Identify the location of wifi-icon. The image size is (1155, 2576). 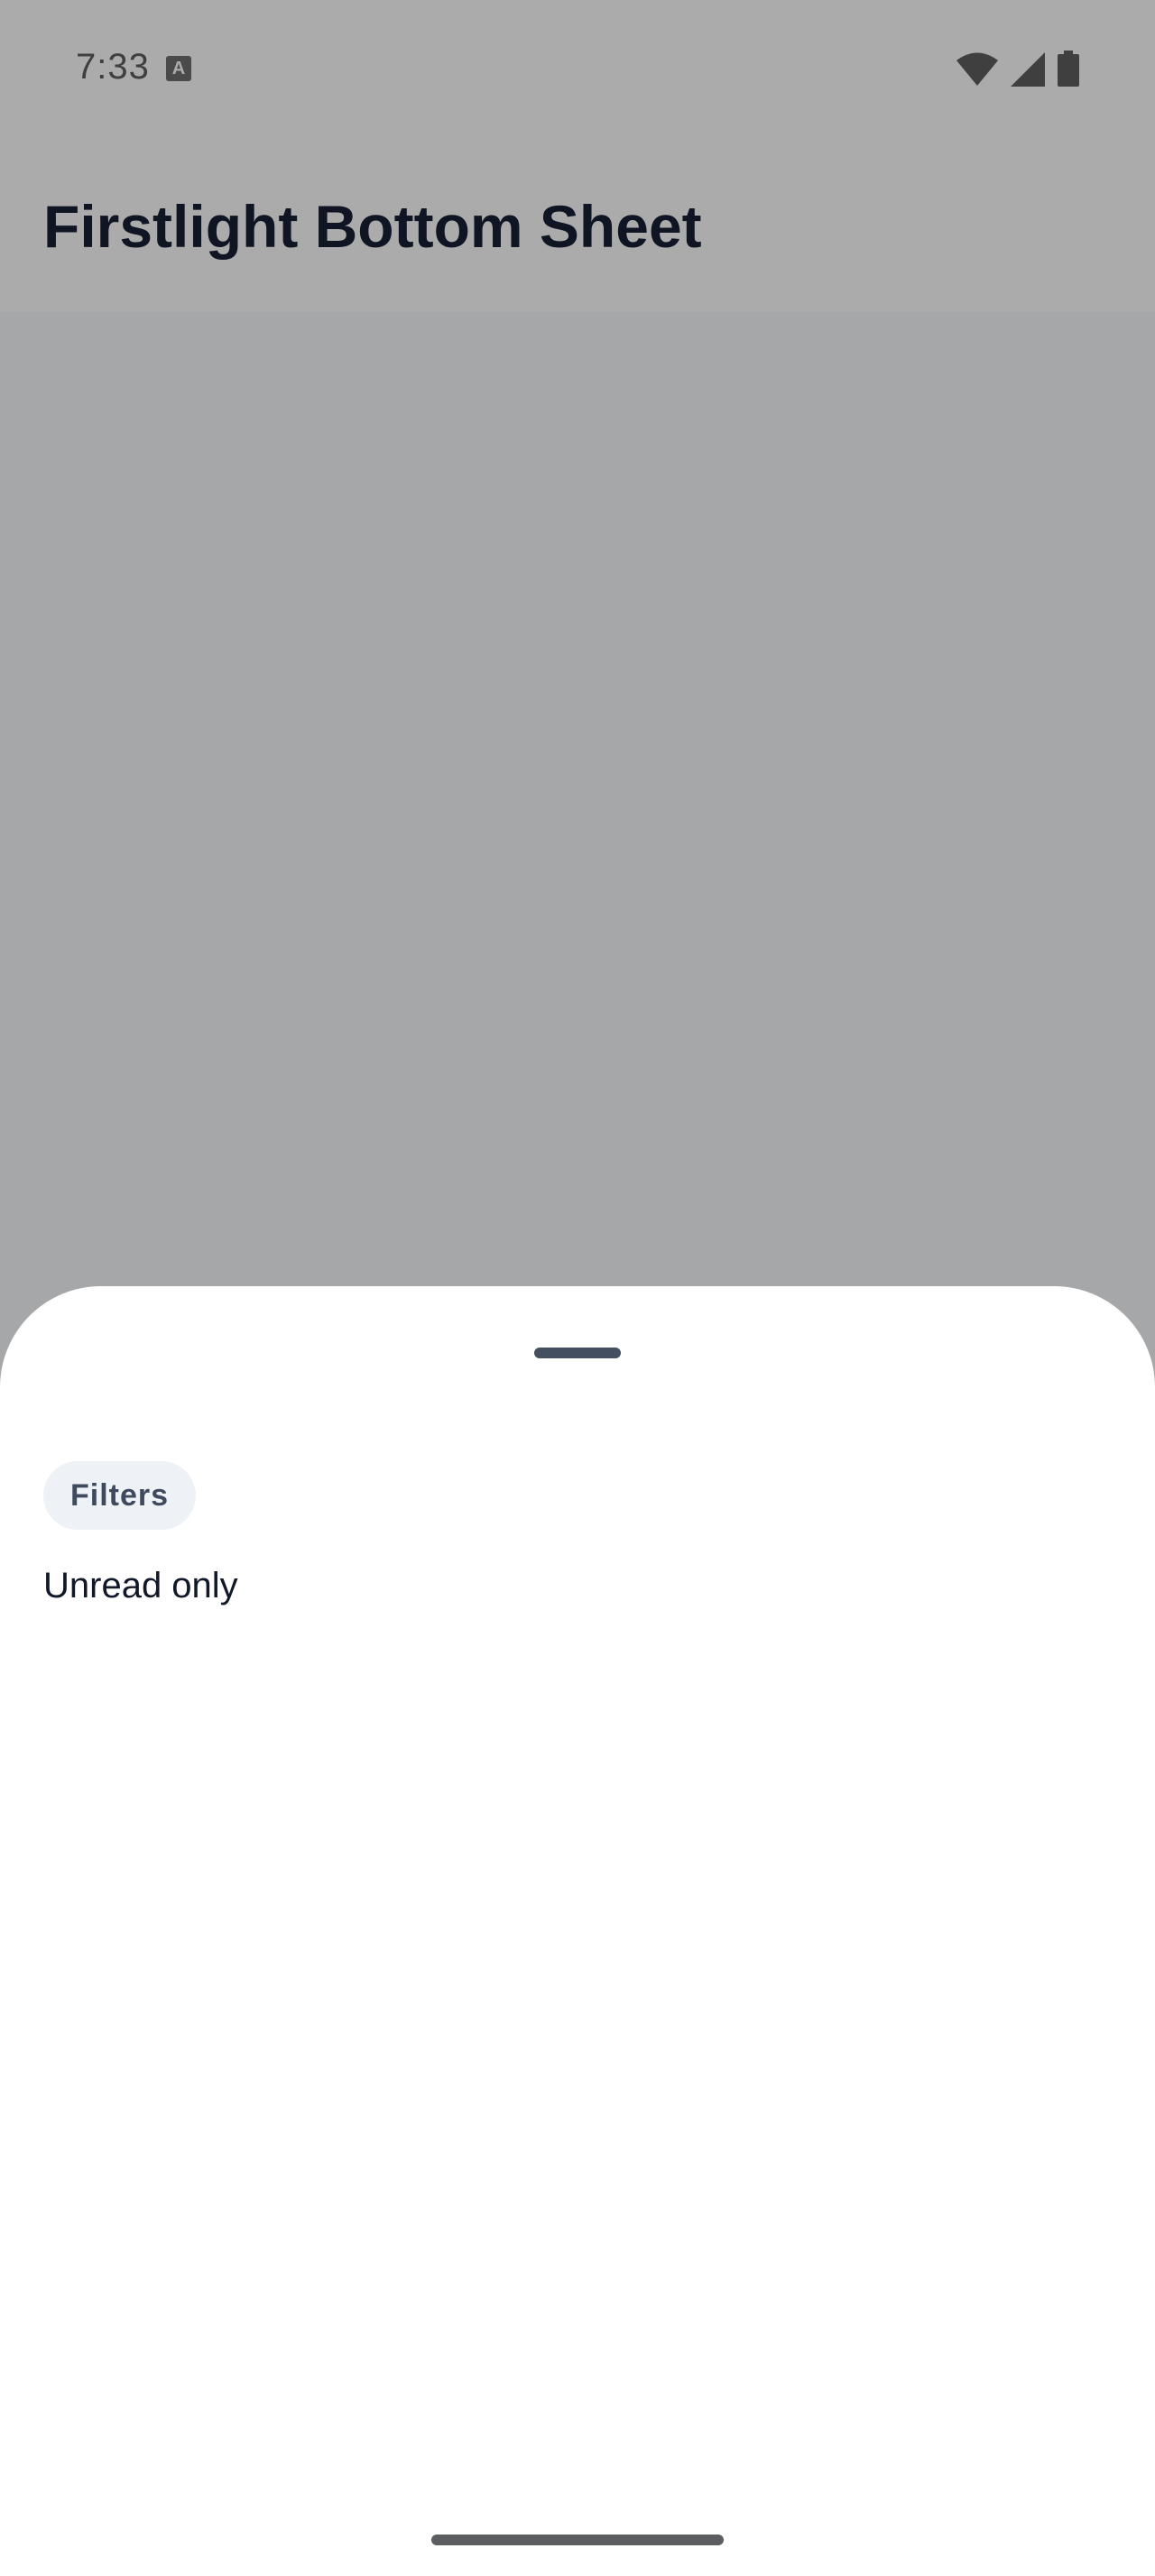
(977, 69).